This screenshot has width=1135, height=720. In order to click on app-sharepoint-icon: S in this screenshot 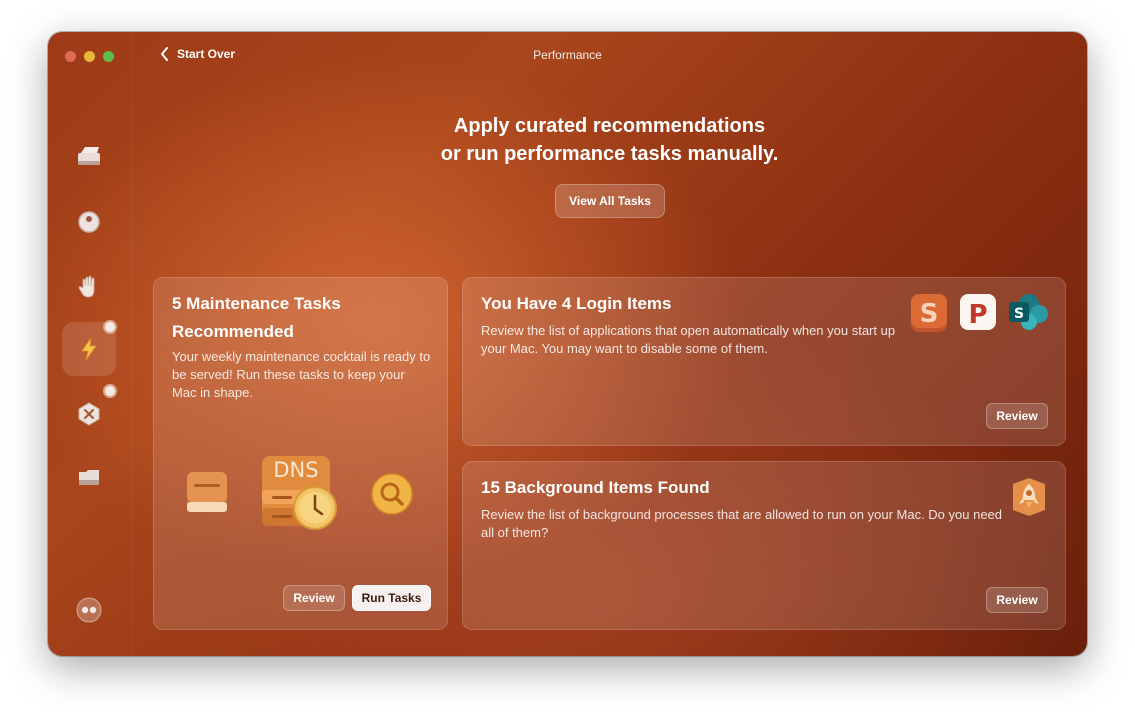, I will do `click(1028, 312)`.